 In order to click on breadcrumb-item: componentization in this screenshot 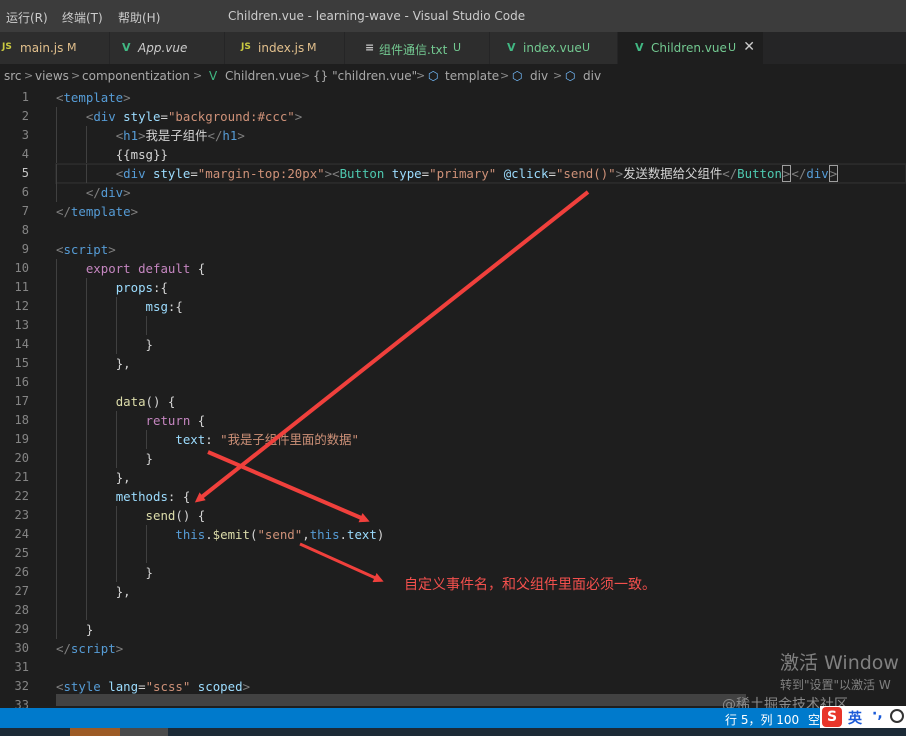, I will do `click(136, 76)`.